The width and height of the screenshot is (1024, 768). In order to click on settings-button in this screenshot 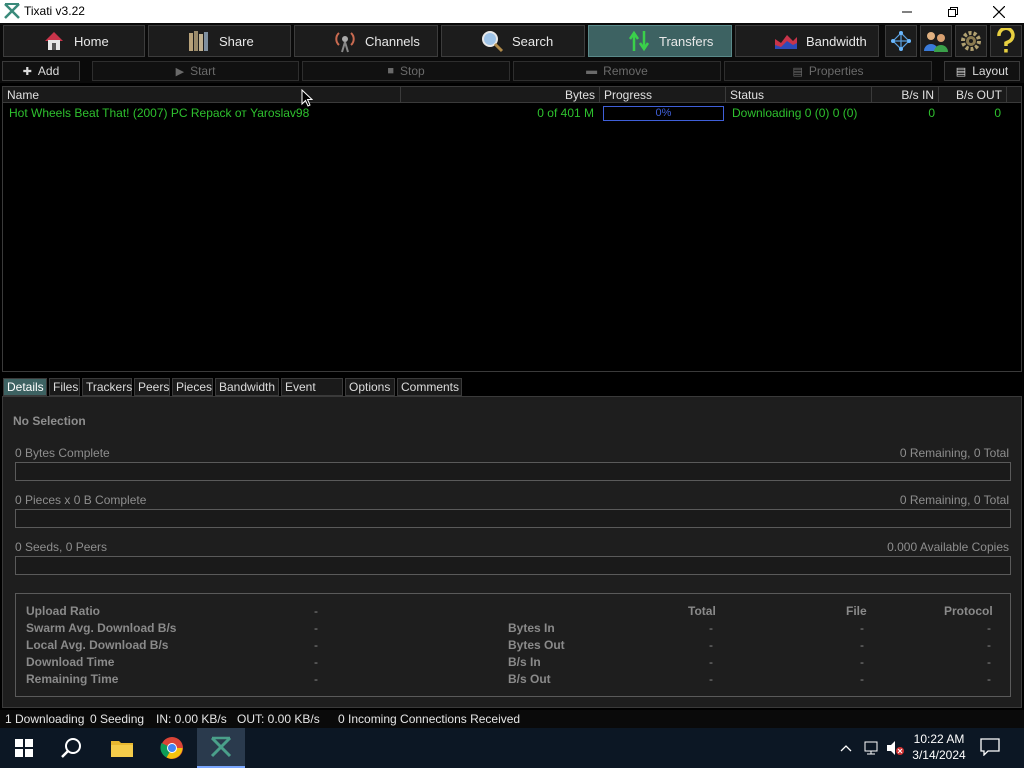, I will do `click(971, 41)`.